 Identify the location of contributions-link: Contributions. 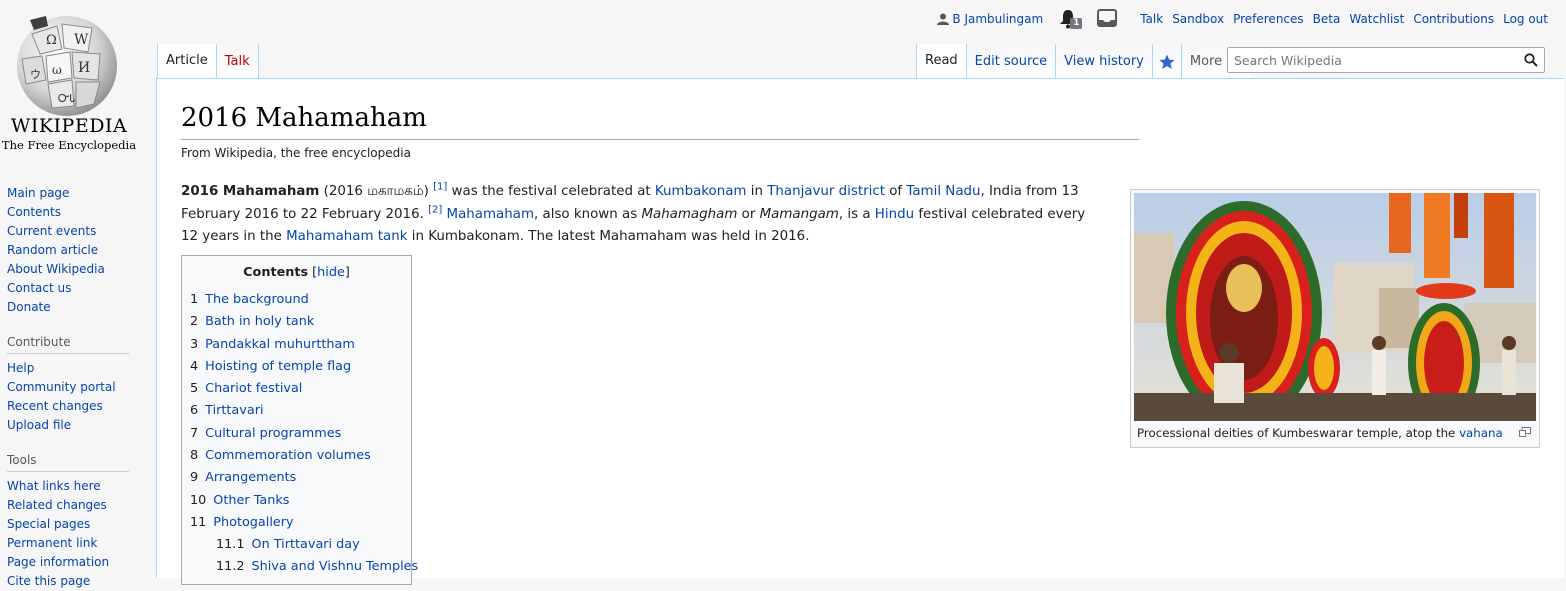
(1453, 19).